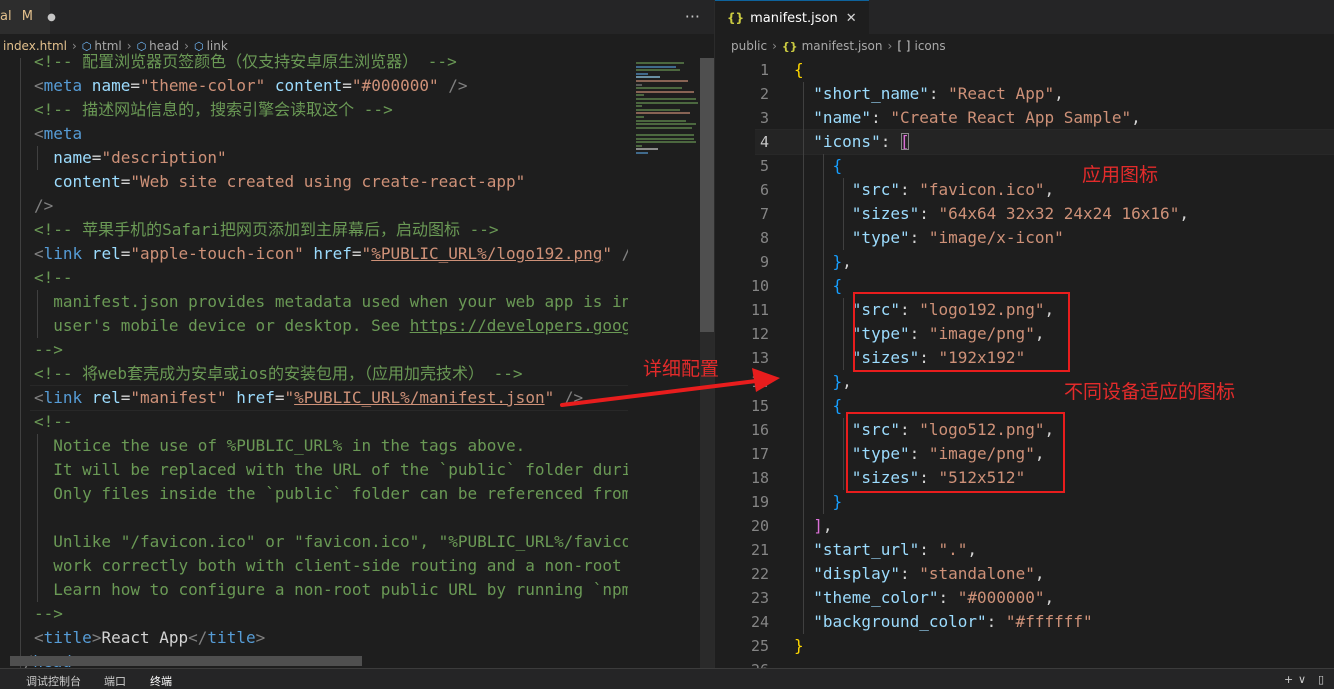  Describe the element at coordinates (953, 189) in the screenshot. I see `code-line: "src": "favicon.ico",` at that location.